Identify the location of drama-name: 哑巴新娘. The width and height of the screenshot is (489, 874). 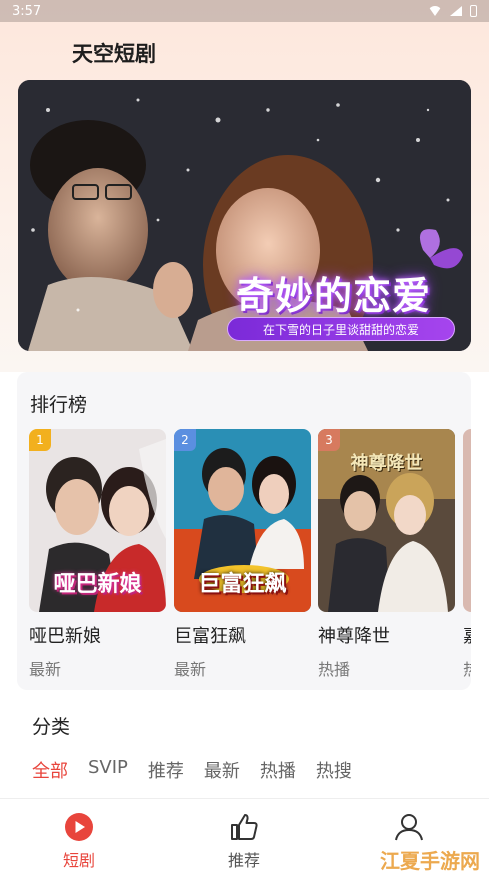
(65, 636).